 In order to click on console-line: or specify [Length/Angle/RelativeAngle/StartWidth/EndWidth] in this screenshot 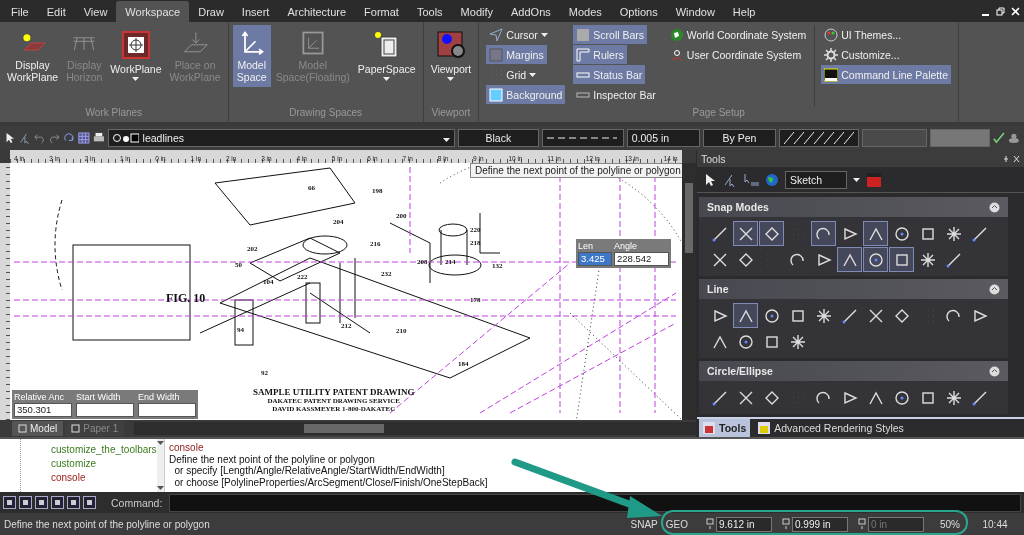, I will do `click(309, 471)`.